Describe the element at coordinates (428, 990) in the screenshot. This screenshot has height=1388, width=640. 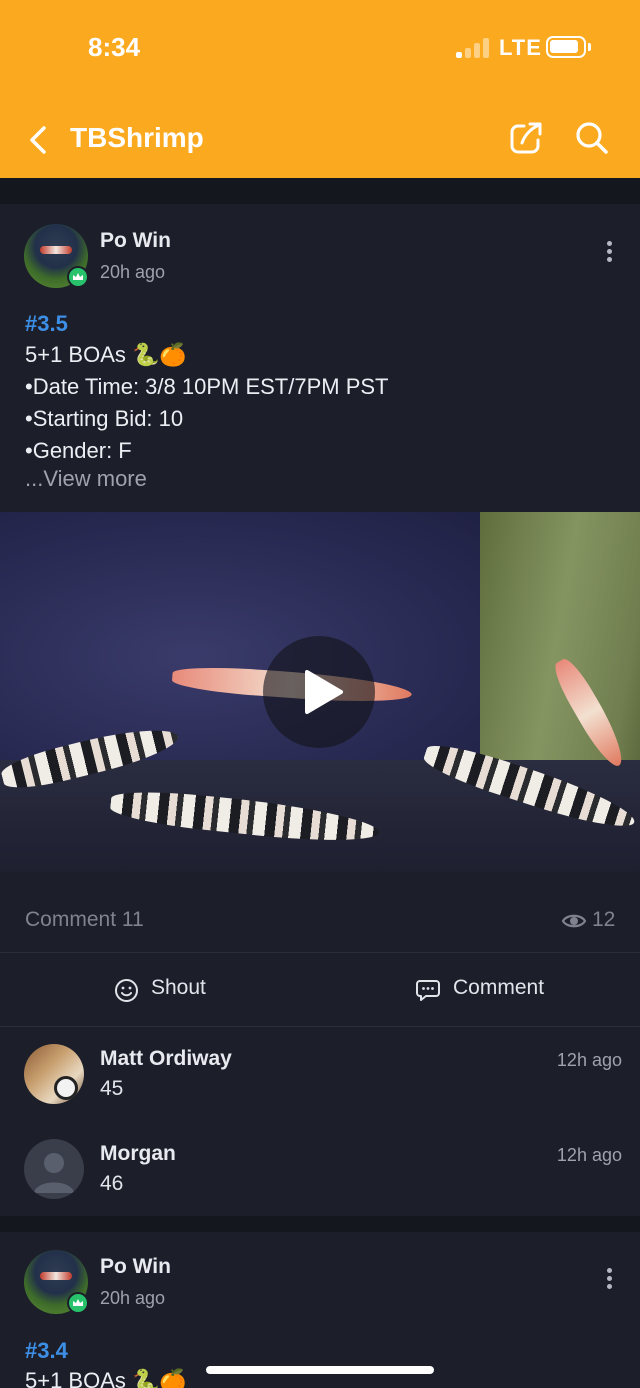
I see `chat-bubble-icon` at that location.